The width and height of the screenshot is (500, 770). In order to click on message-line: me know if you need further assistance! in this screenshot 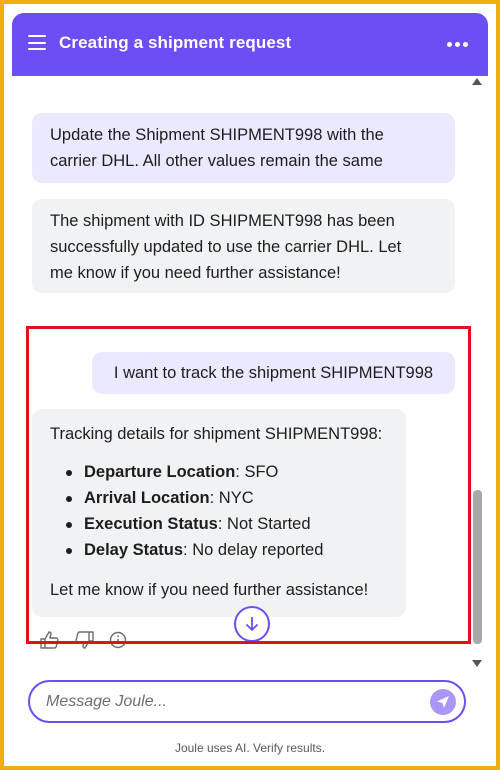, I will do `click(195, 273)`.